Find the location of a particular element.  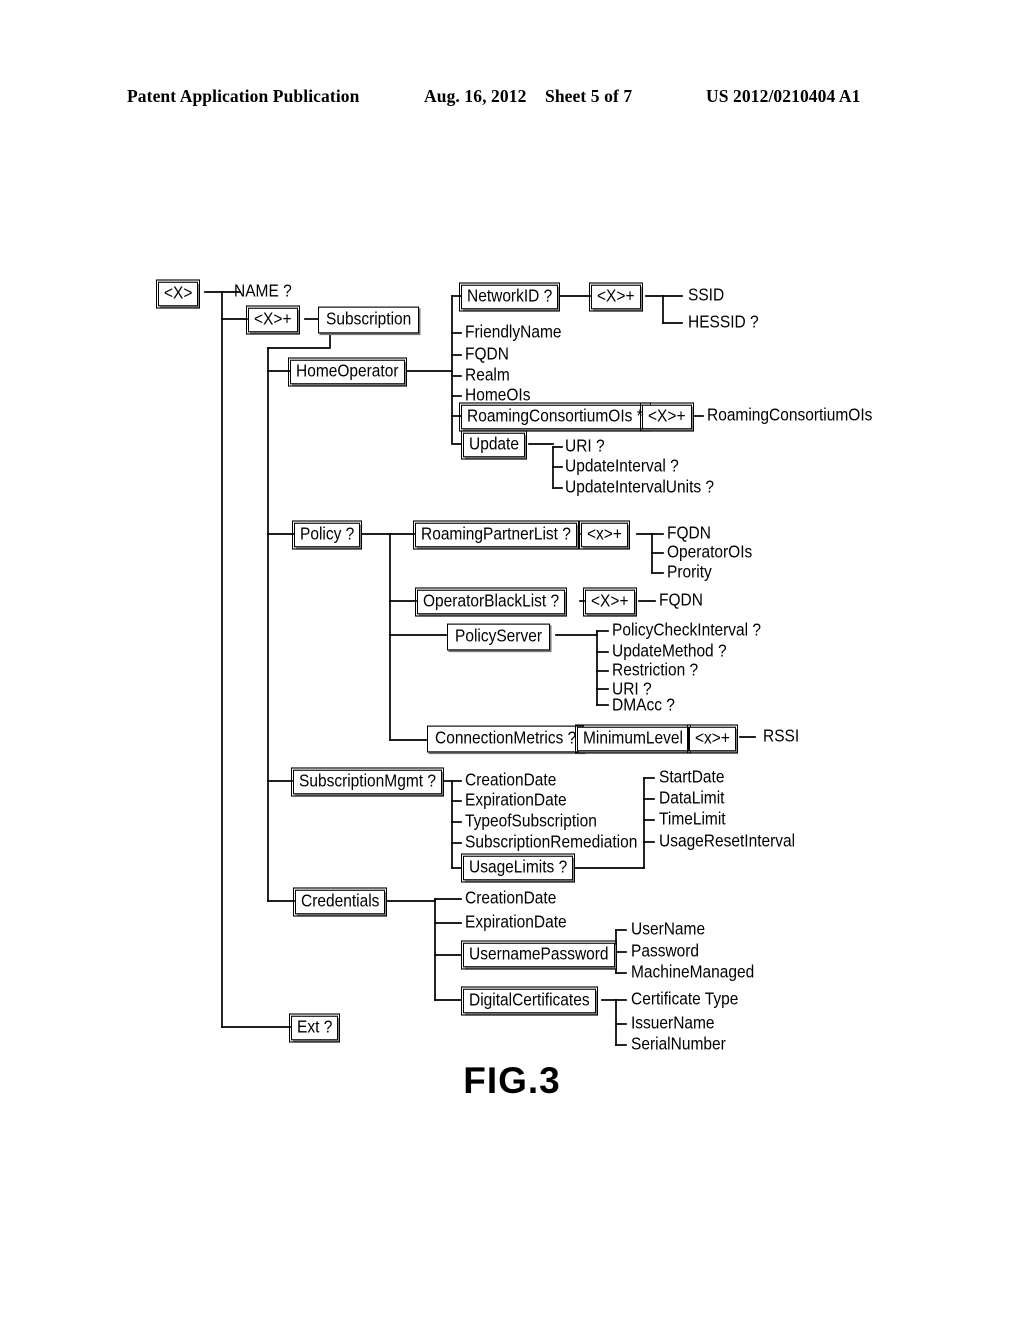

node-root: <X> is located at coordinates (178, 294).